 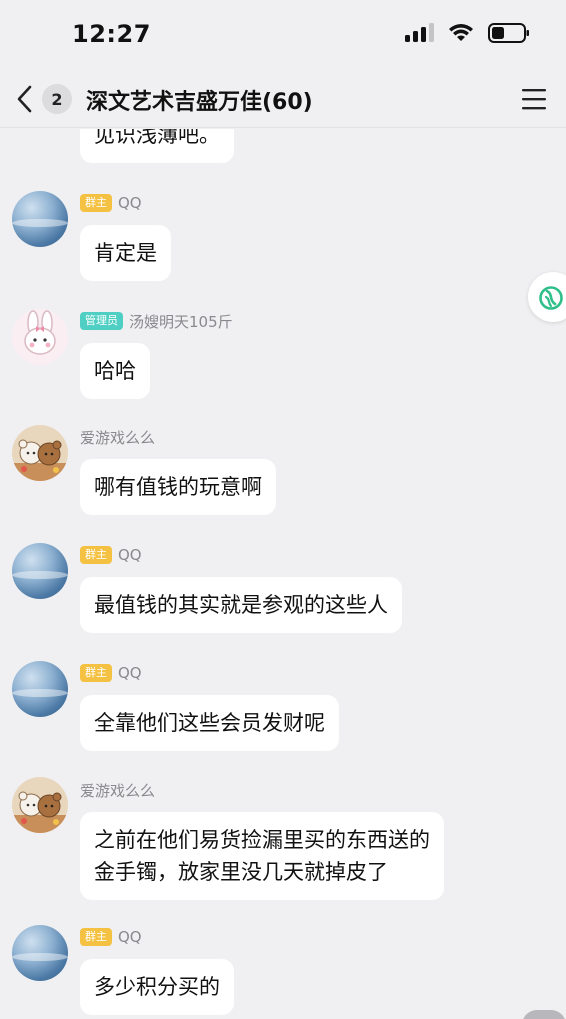 I want to click on message-bubble: 之前在他们易货捡漏里买的东西送的 金手镯，放家里没几天就掉皮了, so click(x=262, y=856).